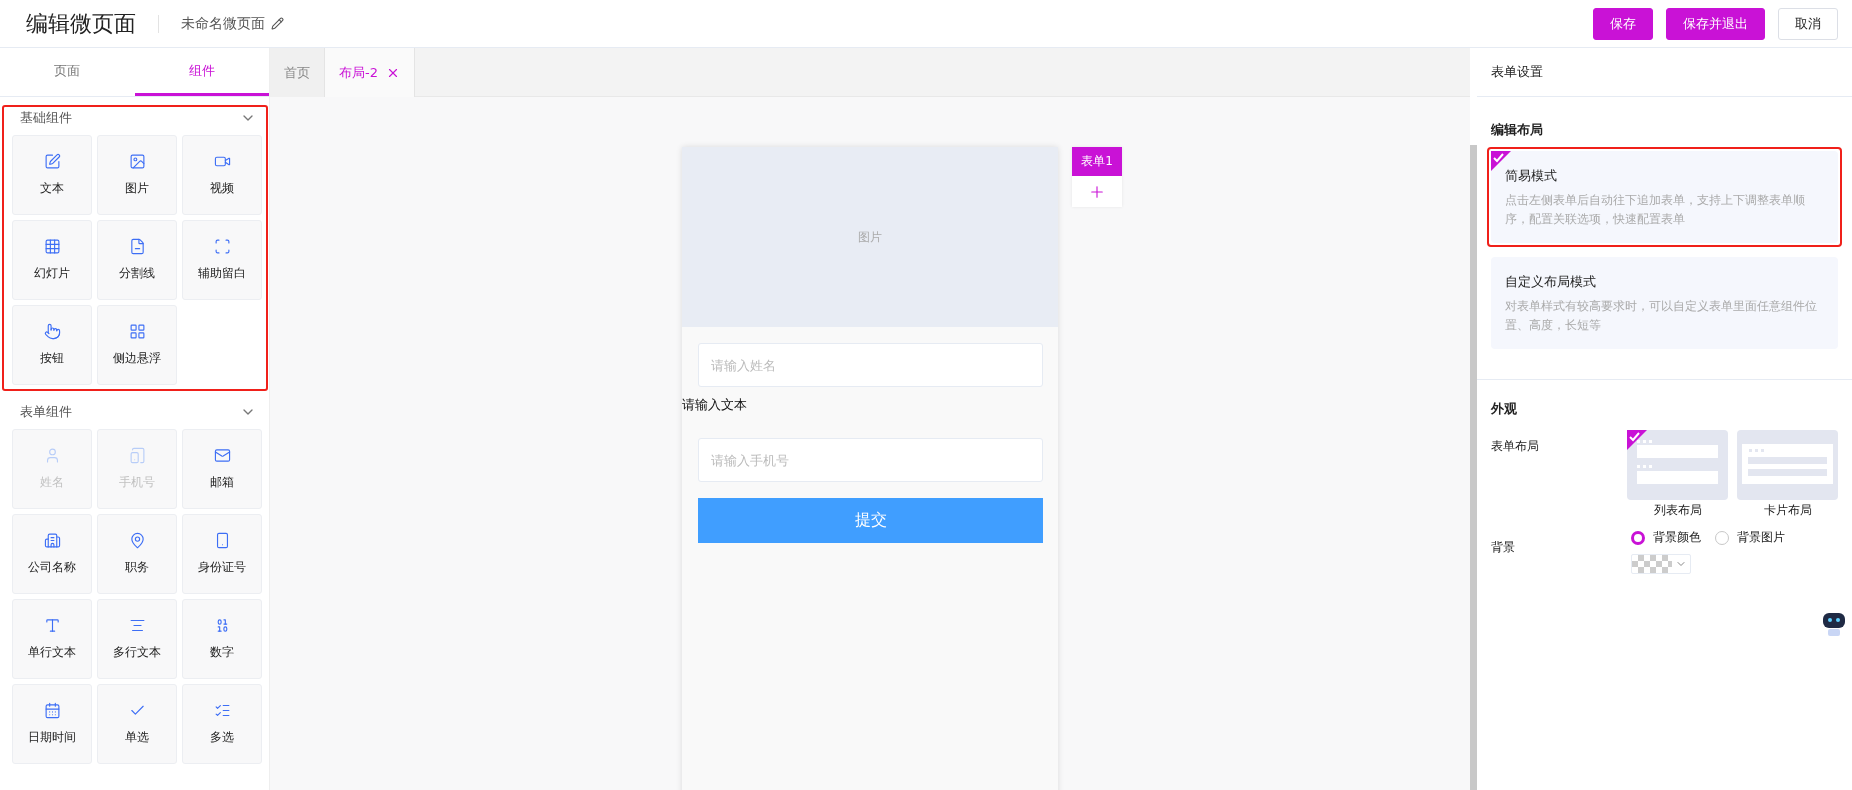 The height and width of the screenshot is (790, 1852). I want to click on grid-icon, so click(52, 246).